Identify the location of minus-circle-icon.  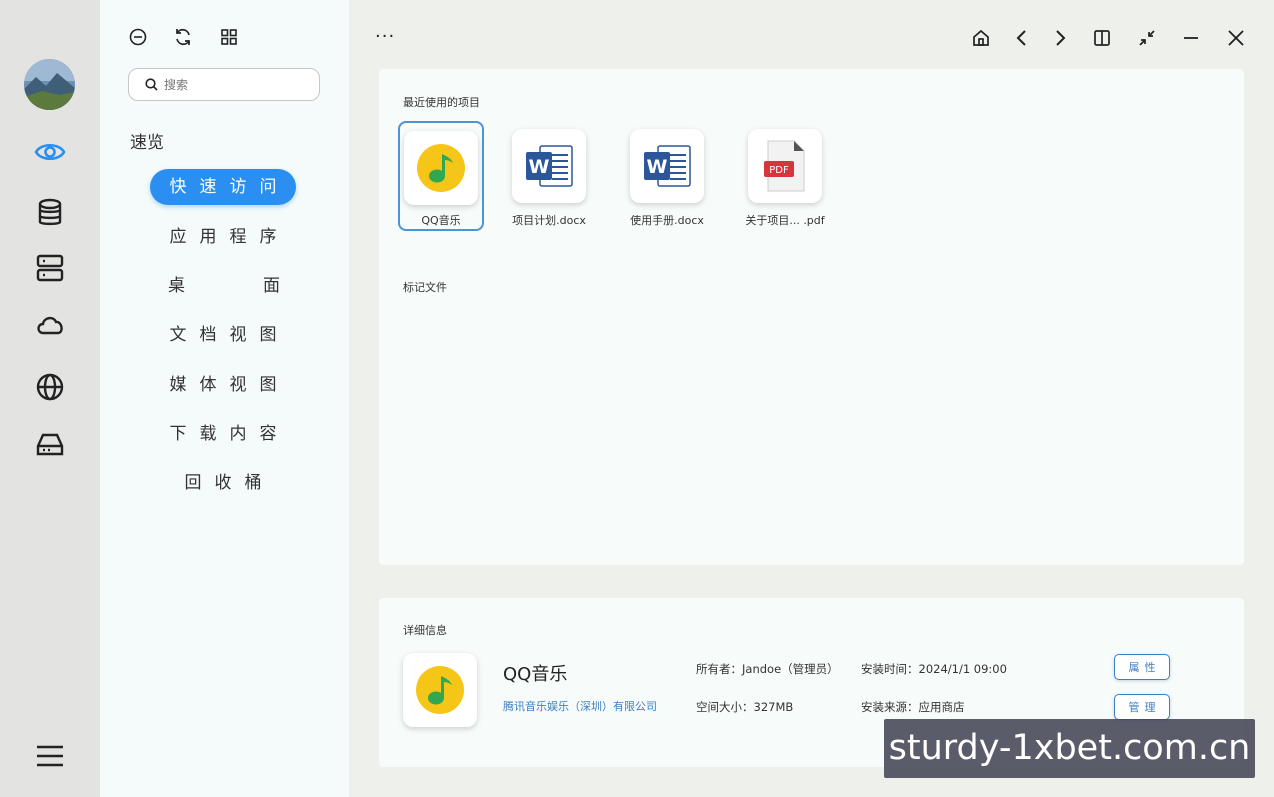
(138, 37).